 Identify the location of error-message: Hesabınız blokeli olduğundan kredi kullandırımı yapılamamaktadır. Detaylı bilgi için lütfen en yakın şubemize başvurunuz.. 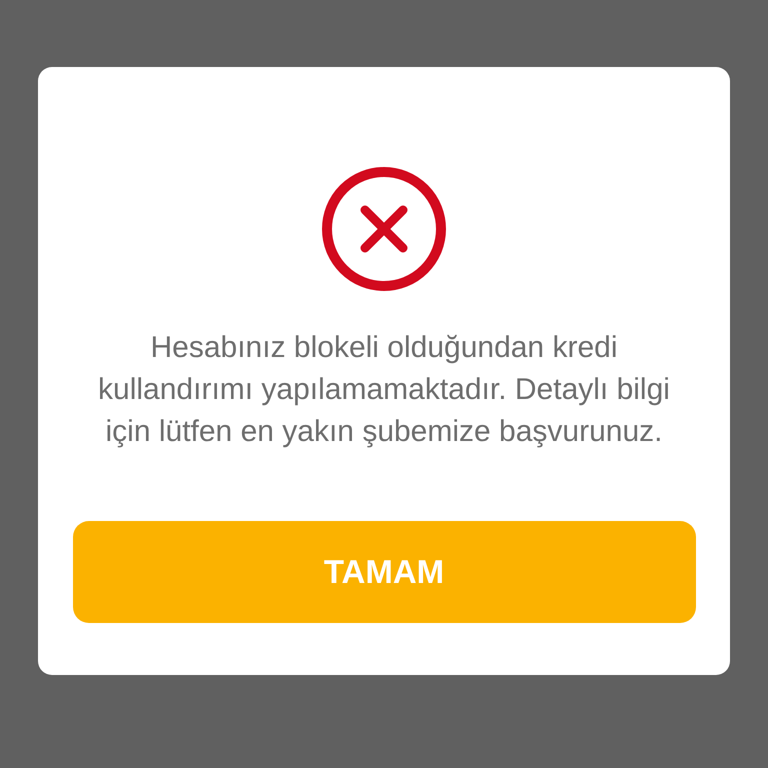
(384, 390).